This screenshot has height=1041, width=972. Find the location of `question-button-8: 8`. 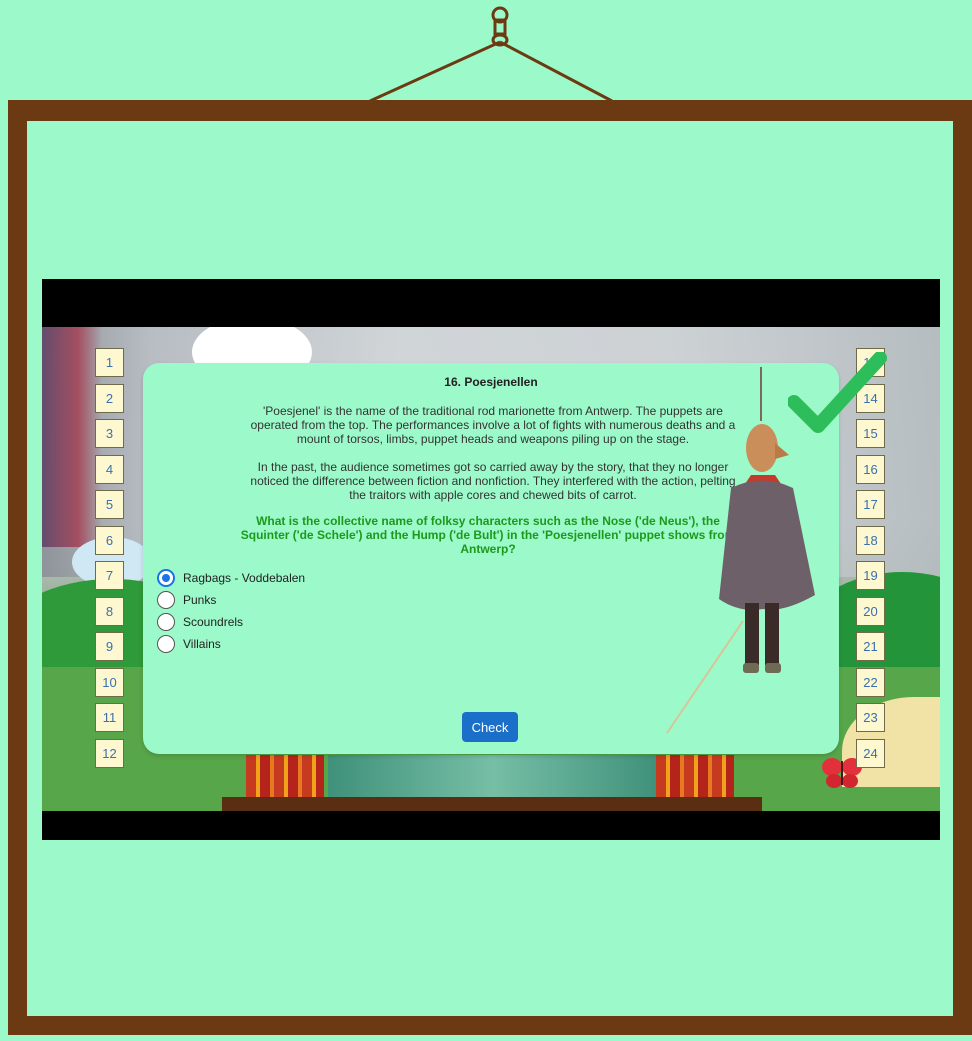

question-button-8: 8 is located at coordinates (109, 611).